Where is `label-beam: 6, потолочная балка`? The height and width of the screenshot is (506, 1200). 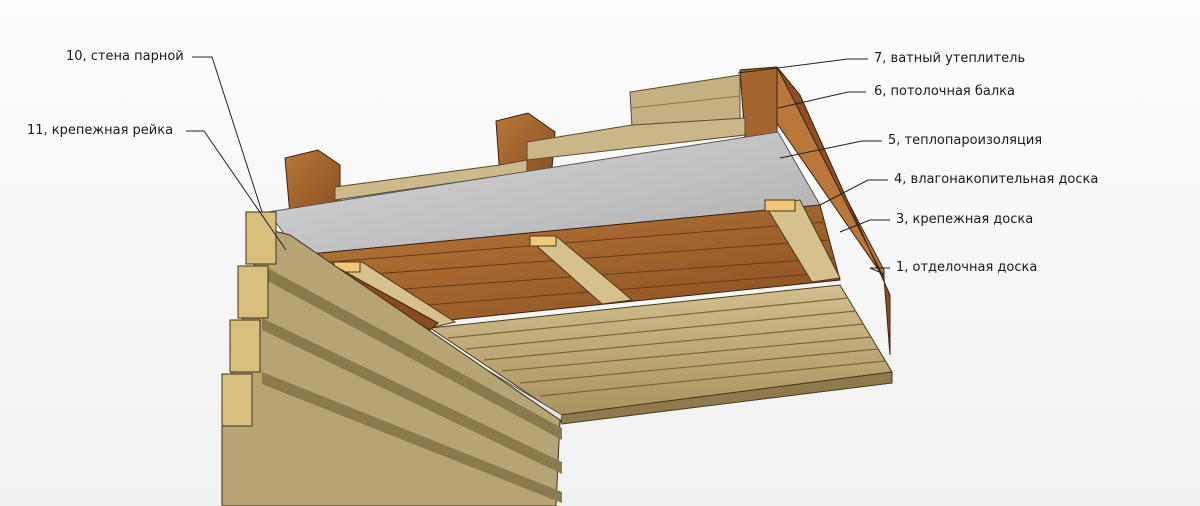
label-beam: 6, потолочная балка is located at coordinates (944, 91).